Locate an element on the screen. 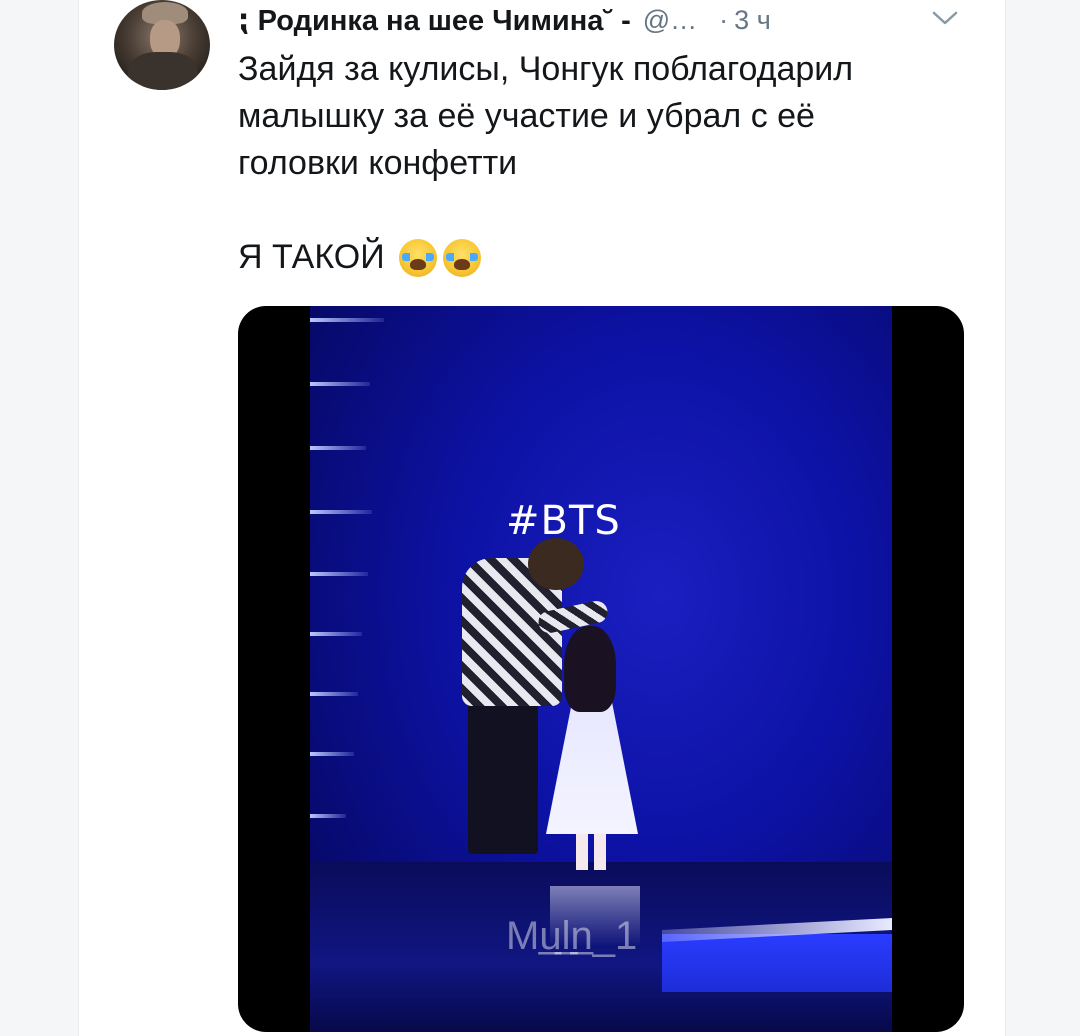  girl-dress is located at coordinates (592, 764).